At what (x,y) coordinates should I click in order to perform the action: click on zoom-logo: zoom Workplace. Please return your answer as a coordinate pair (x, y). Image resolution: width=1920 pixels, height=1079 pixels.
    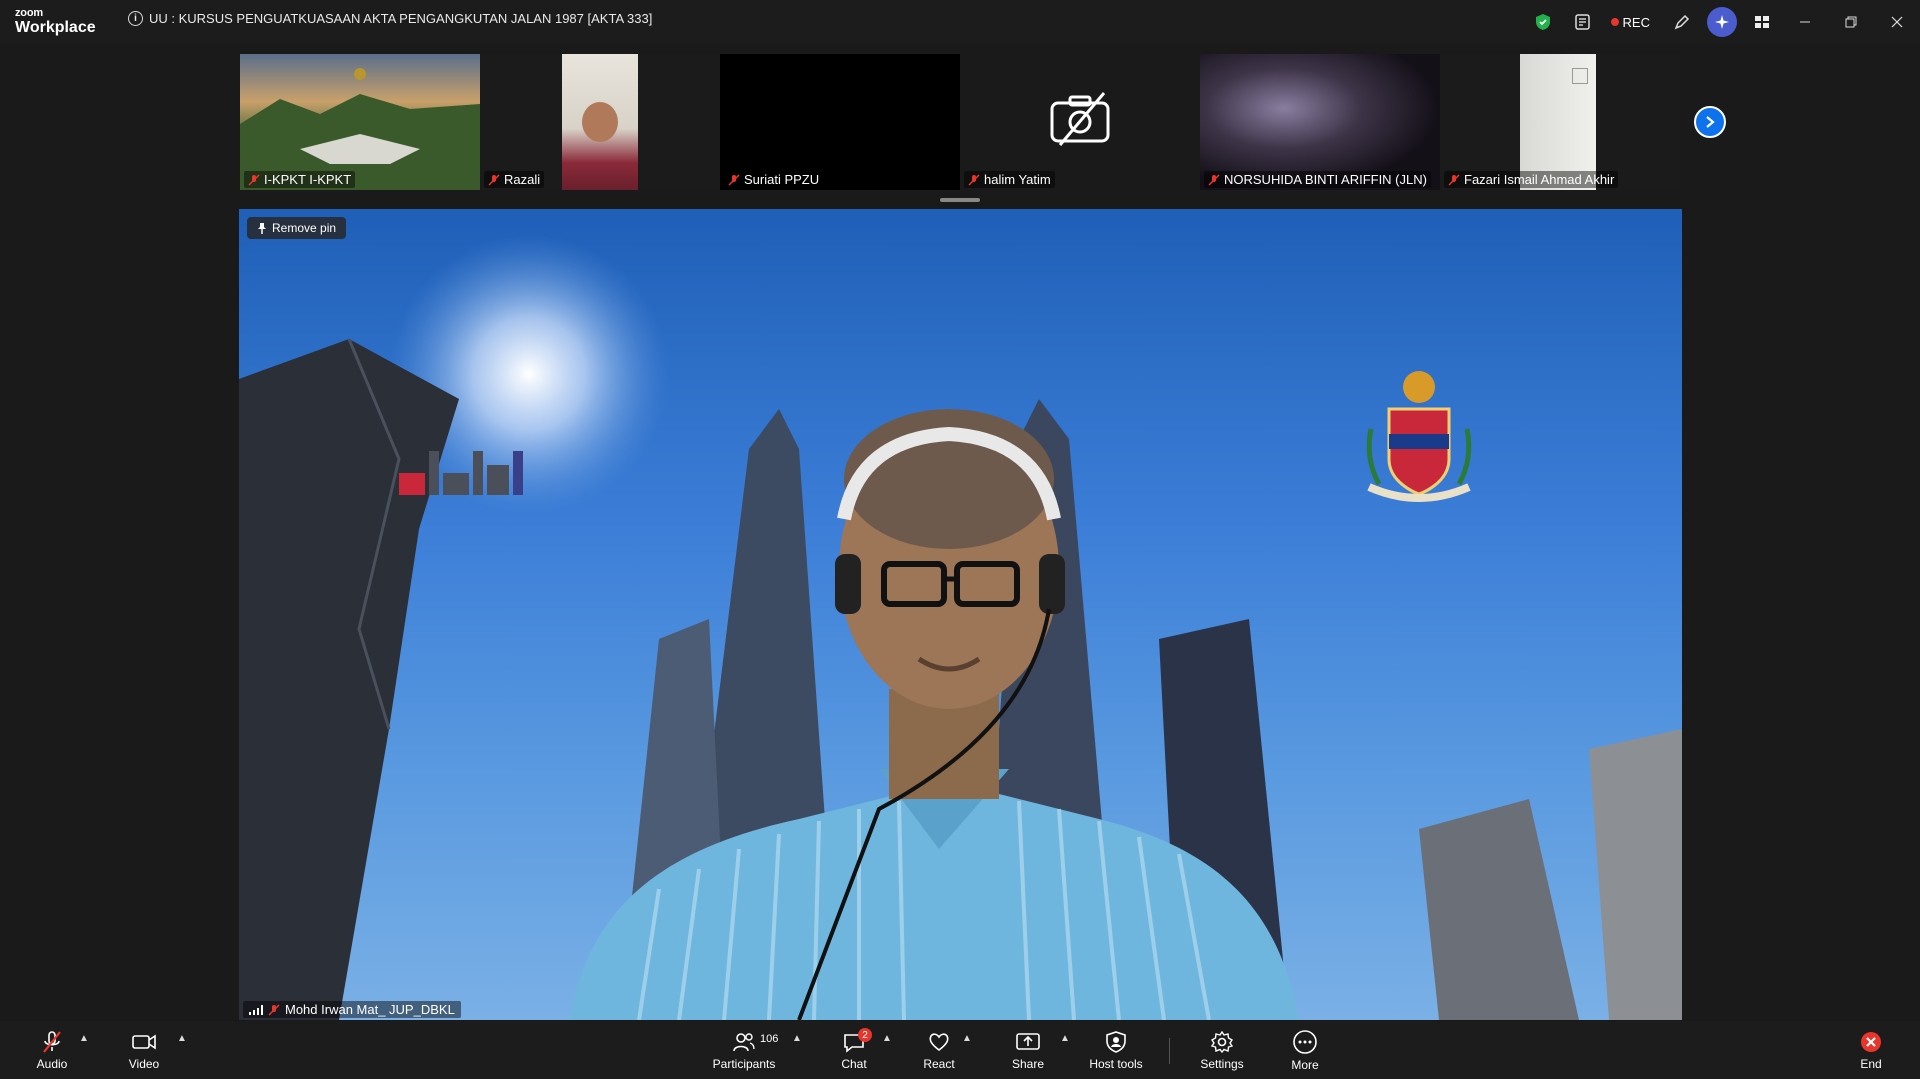
    Looking at the image, I should click on (55, 22).